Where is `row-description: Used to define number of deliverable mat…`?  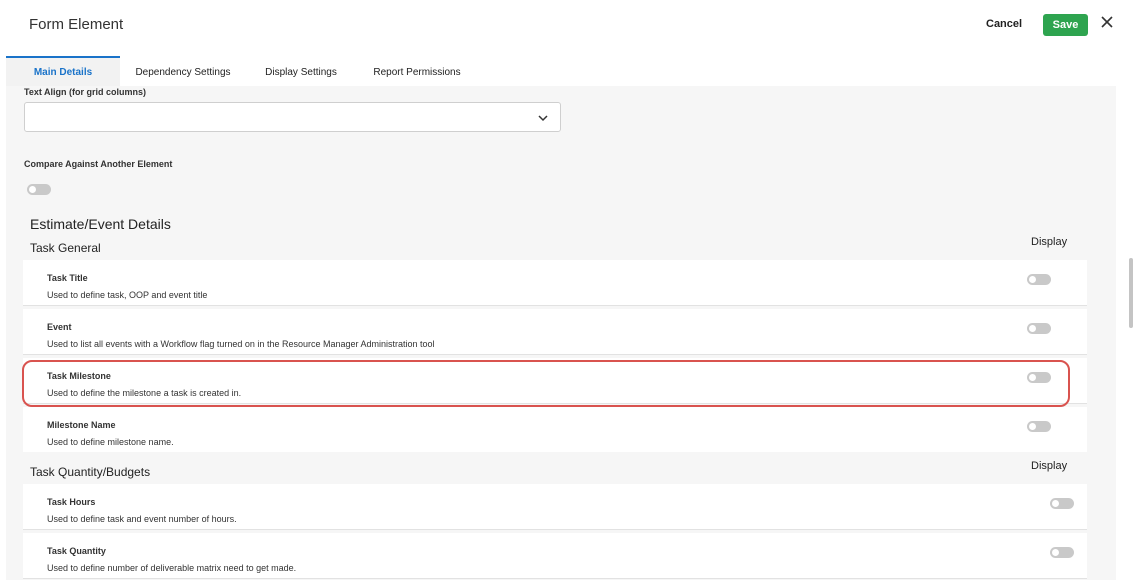
row-description: Used to define number of deliverable mat… is located at coordinates (172, 568).